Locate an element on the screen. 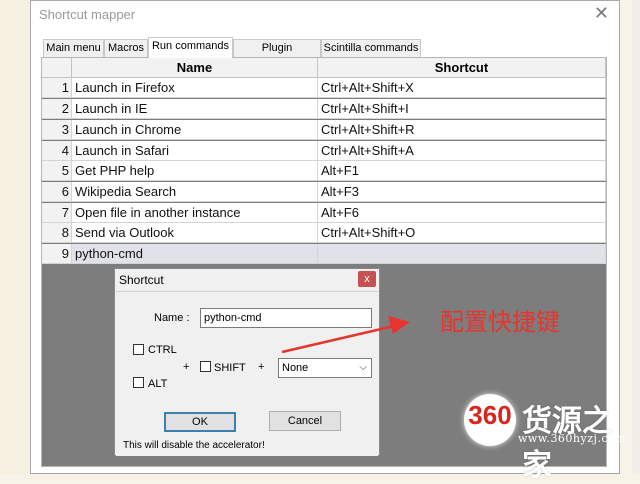  watermark-logo-number: 360 is located at coordinates (490, 415).